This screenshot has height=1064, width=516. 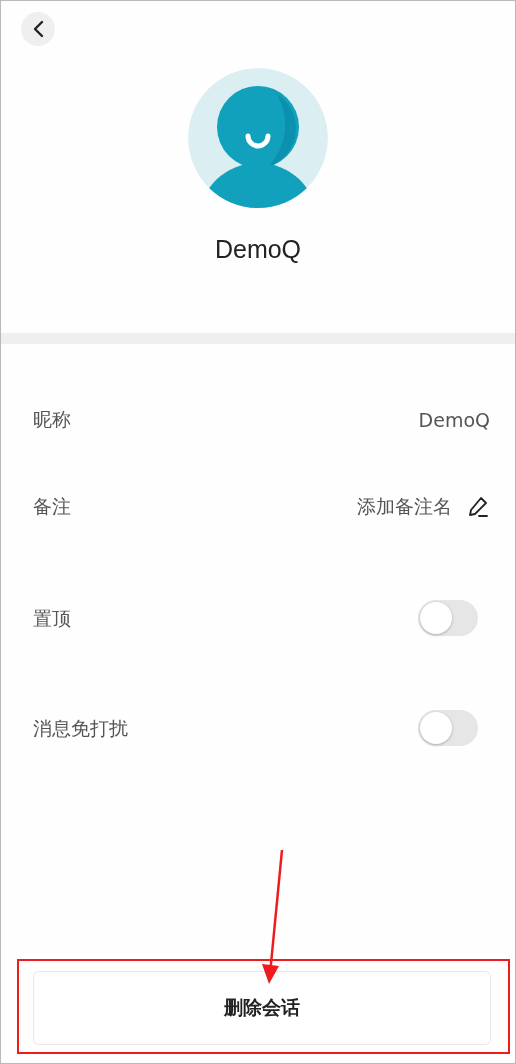 I want to click on profile-name: DemoQ, so click(x=258, y=249).